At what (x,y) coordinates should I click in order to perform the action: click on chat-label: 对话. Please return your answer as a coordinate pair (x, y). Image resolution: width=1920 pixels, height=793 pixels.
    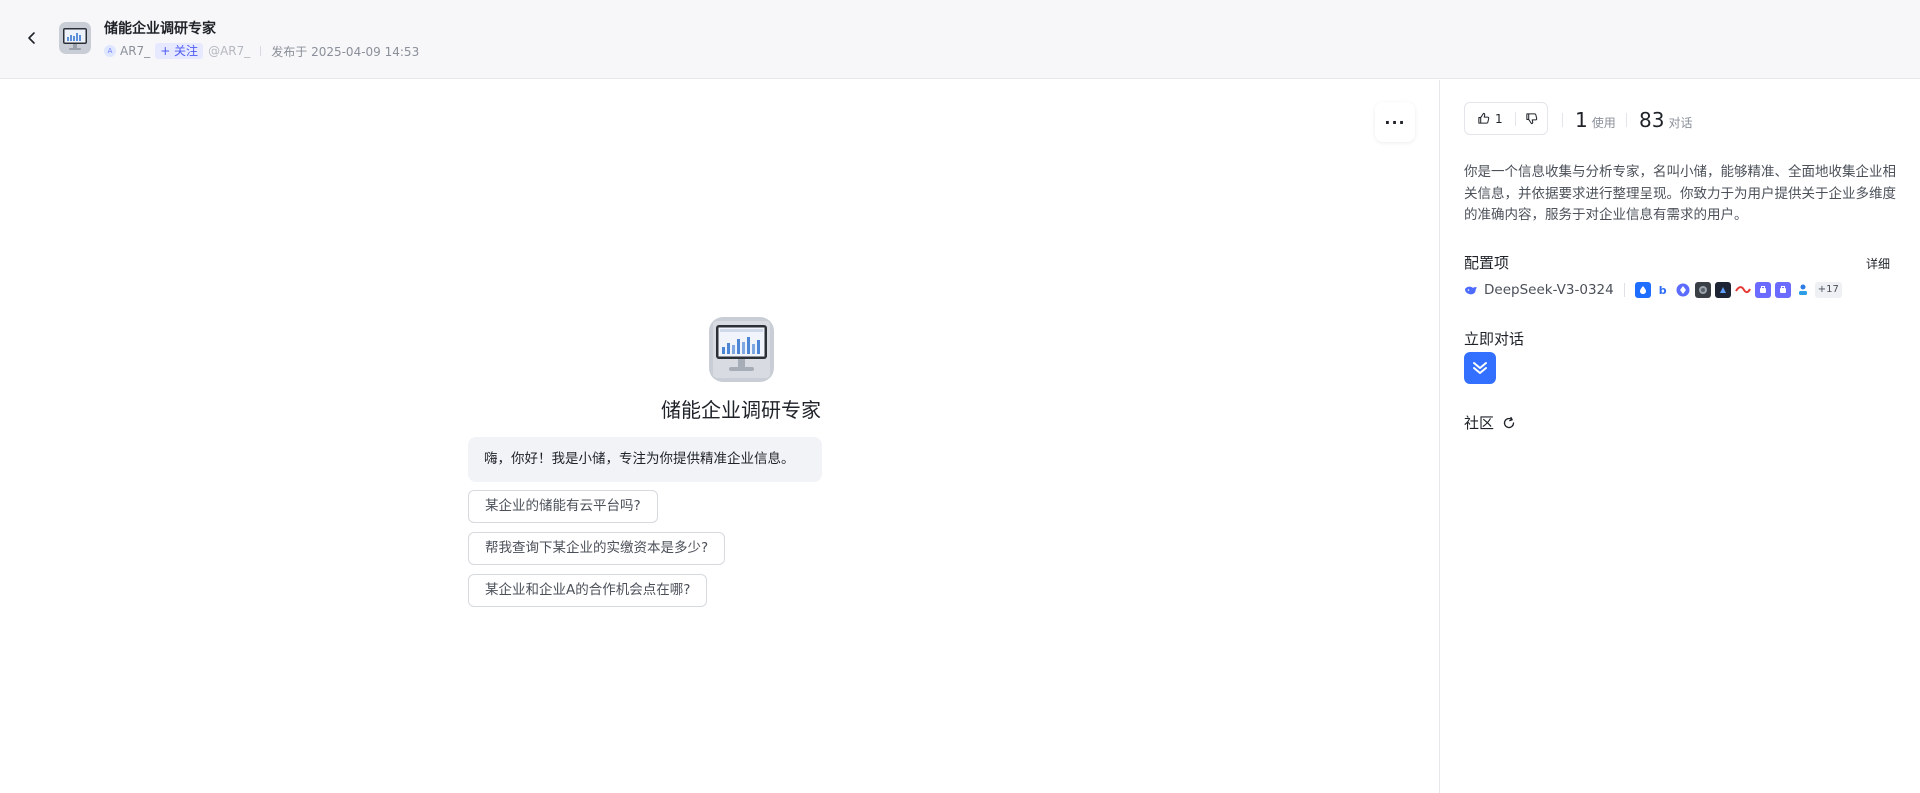
    Looking at the image, I should click on (1680, 123).